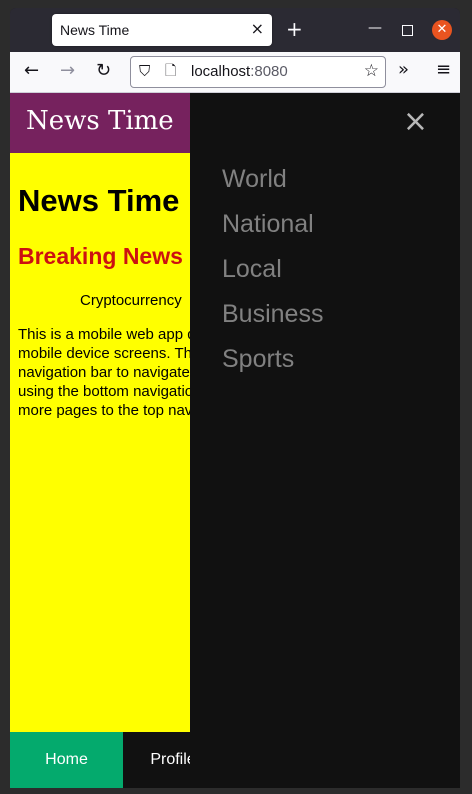  Describe the element at coordinates (221, 71) in the screenshot. I see `url-host: localhost` at that location.